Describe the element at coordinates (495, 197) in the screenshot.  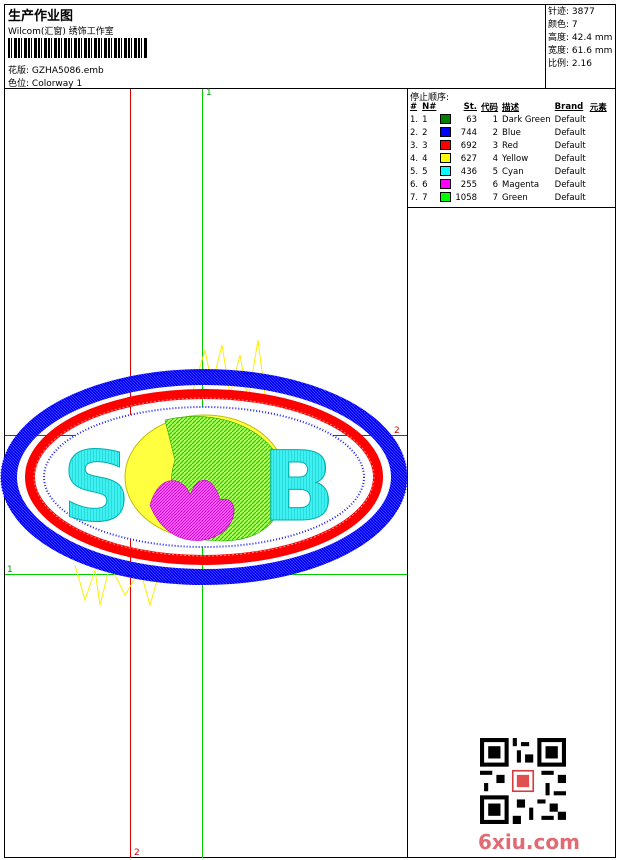
I see `row-code: 7` at that location.